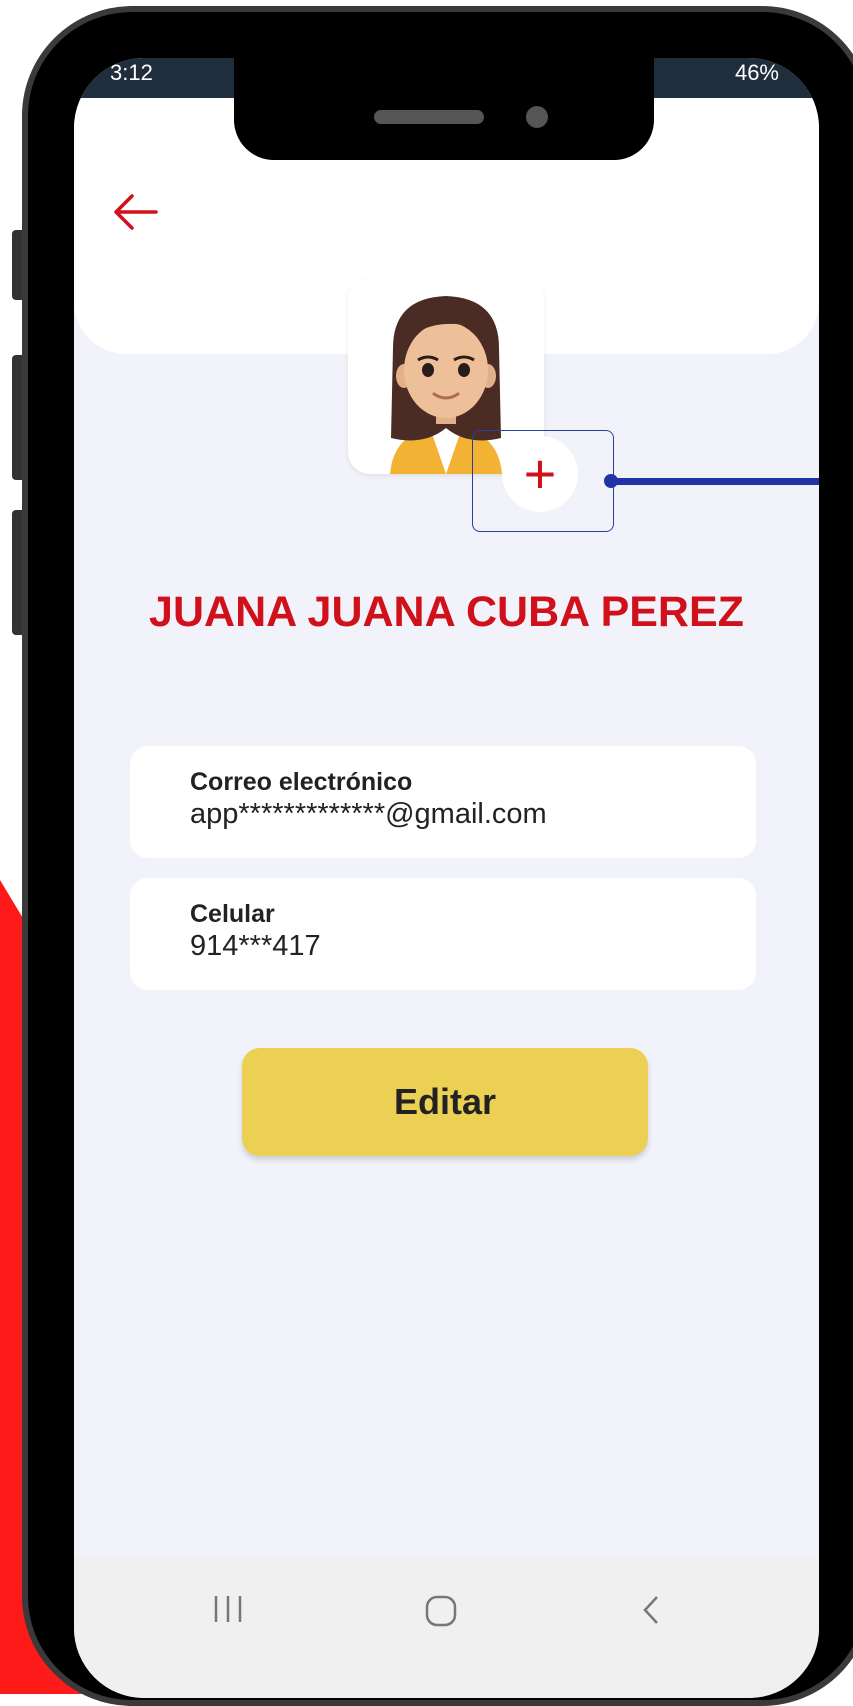  I want to click on phone-label: Celular, so click(232, 914).